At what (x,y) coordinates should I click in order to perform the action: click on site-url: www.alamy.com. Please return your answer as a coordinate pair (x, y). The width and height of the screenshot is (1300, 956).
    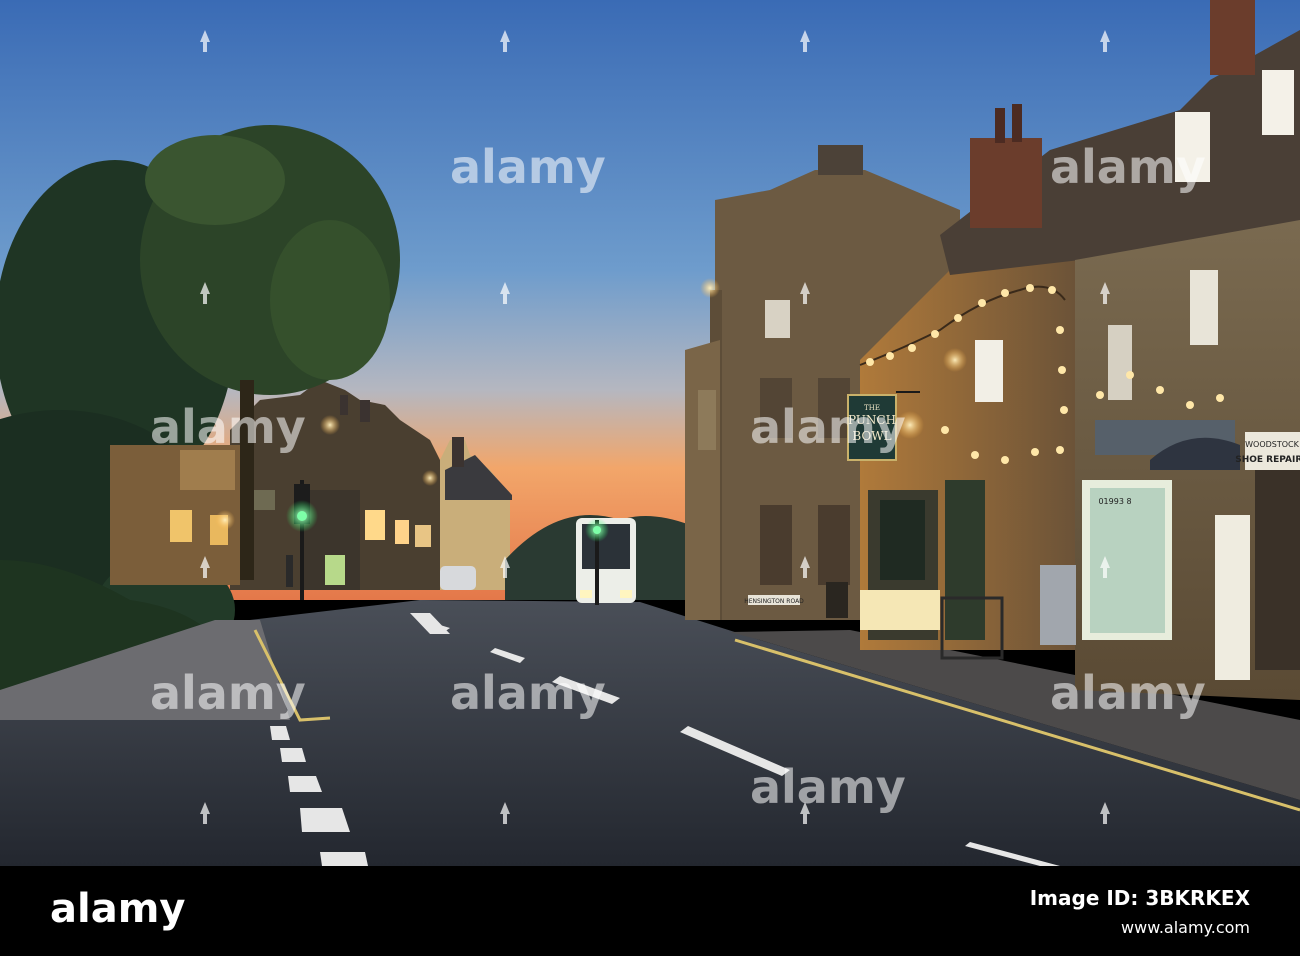
    Looking at the image, I should click on (1185, 927).